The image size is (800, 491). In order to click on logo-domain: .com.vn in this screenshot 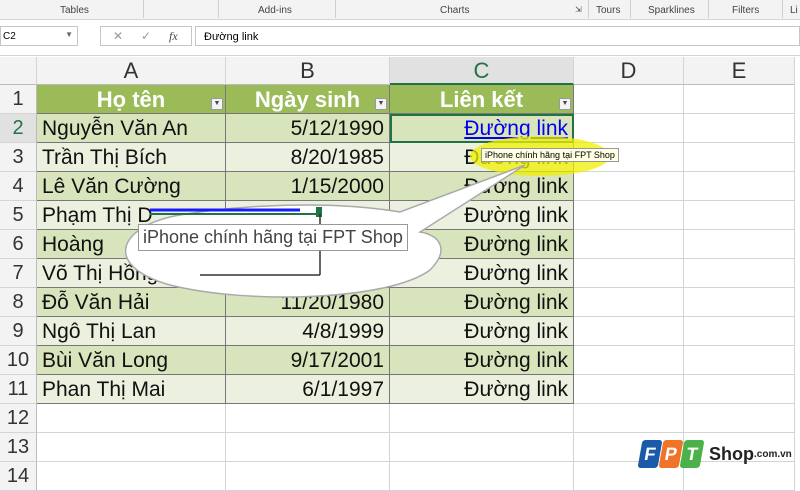, I will do `click(773, 454)`.